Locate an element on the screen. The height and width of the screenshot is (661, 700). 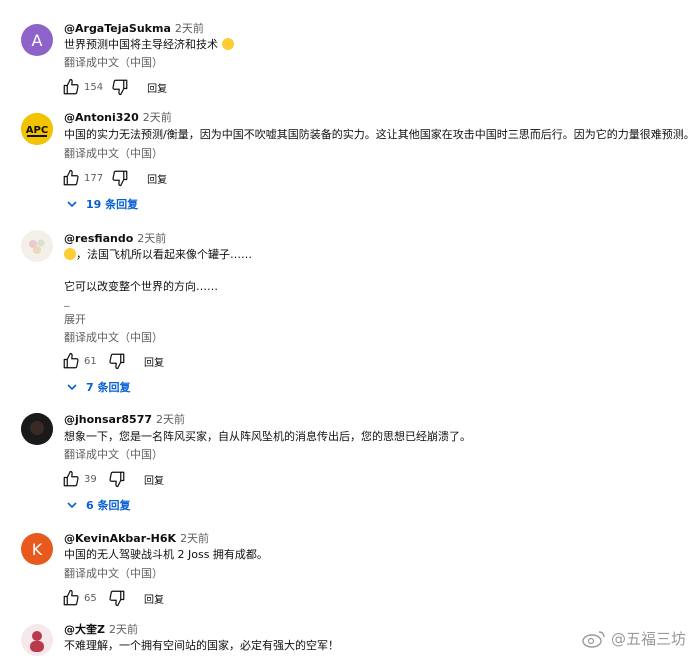
weibo-logo-icon is located at coordinates (593, 639).